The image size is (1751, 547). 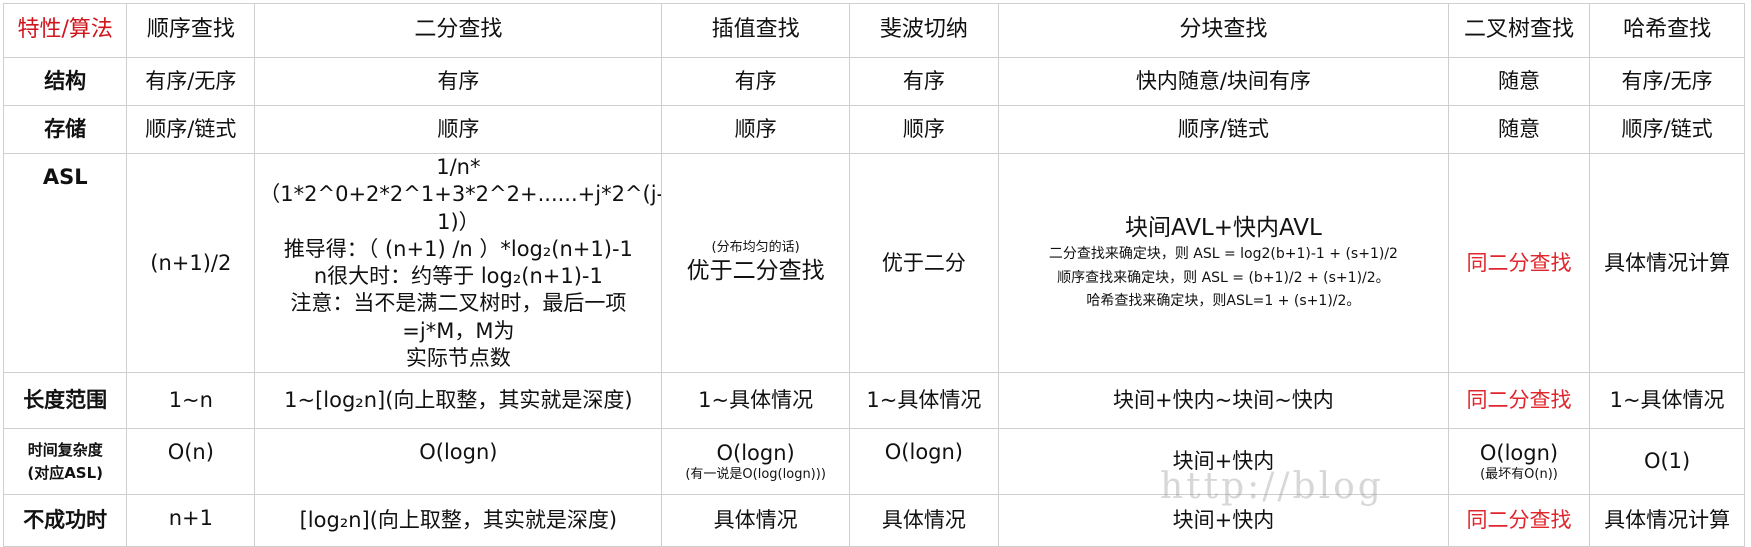 I want to click on time-fibonacci: O(logn), so click(x=923, y=462).